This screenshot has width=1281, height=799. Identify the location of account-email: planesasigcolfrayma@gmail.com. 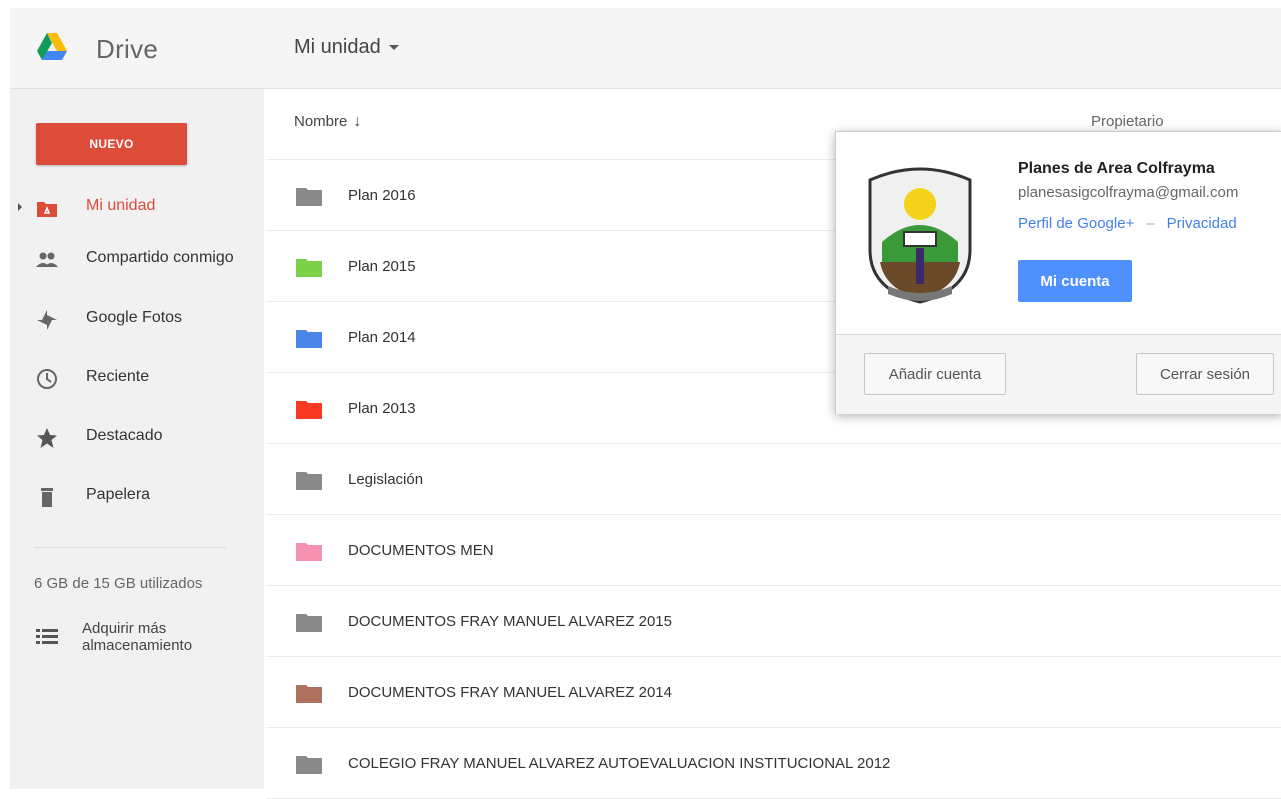
(1128, 192).